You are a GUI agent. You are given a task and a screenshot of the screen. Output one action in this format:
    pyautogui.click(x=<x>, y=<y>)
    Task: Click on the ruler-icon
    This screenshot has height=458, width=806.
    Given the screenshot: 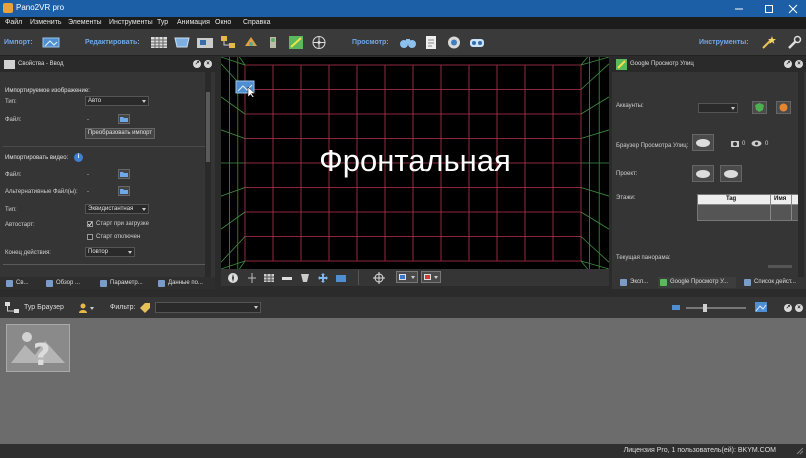 What is the action you would take?
    pyautogui.click(x=287, y=278)
    